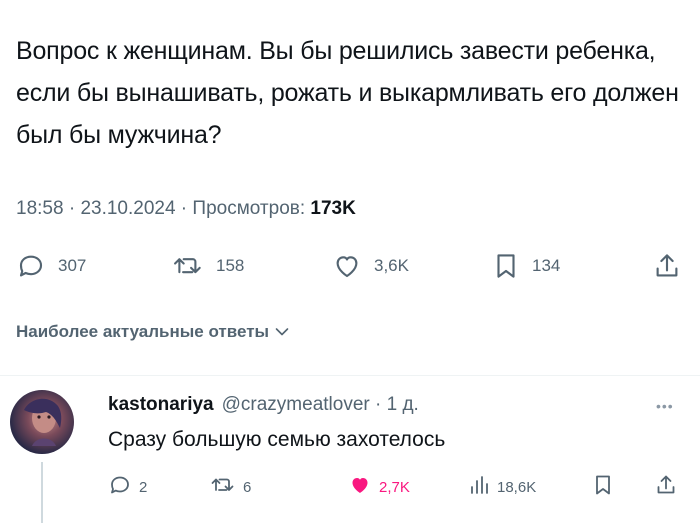 The width and height of the screenshot is (700, 523). Describe the element at coordinates (247, 487) in the screenshot. I see `reply-repost-count: 6` at that location.